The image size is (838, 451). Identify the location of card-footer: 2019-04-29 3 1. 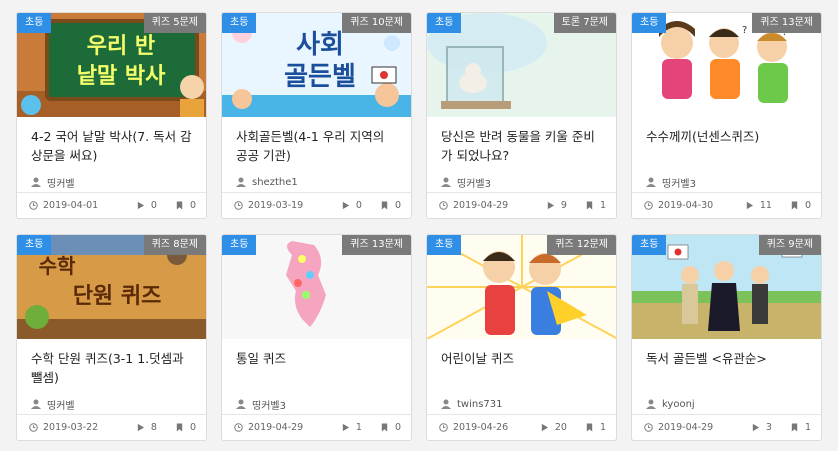
(726, 427).